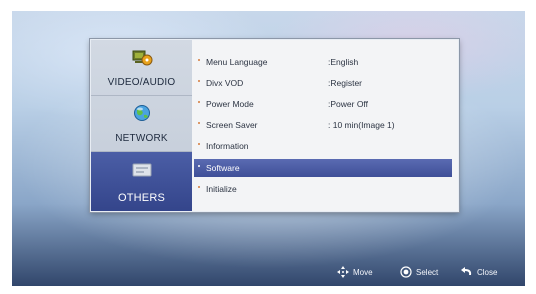 The width and height of the screenshot is (536, 294). Describe the element at coordinates (141, 82) in the screenshot. I see `category-label: VIDEO/AUDIO` at that location.